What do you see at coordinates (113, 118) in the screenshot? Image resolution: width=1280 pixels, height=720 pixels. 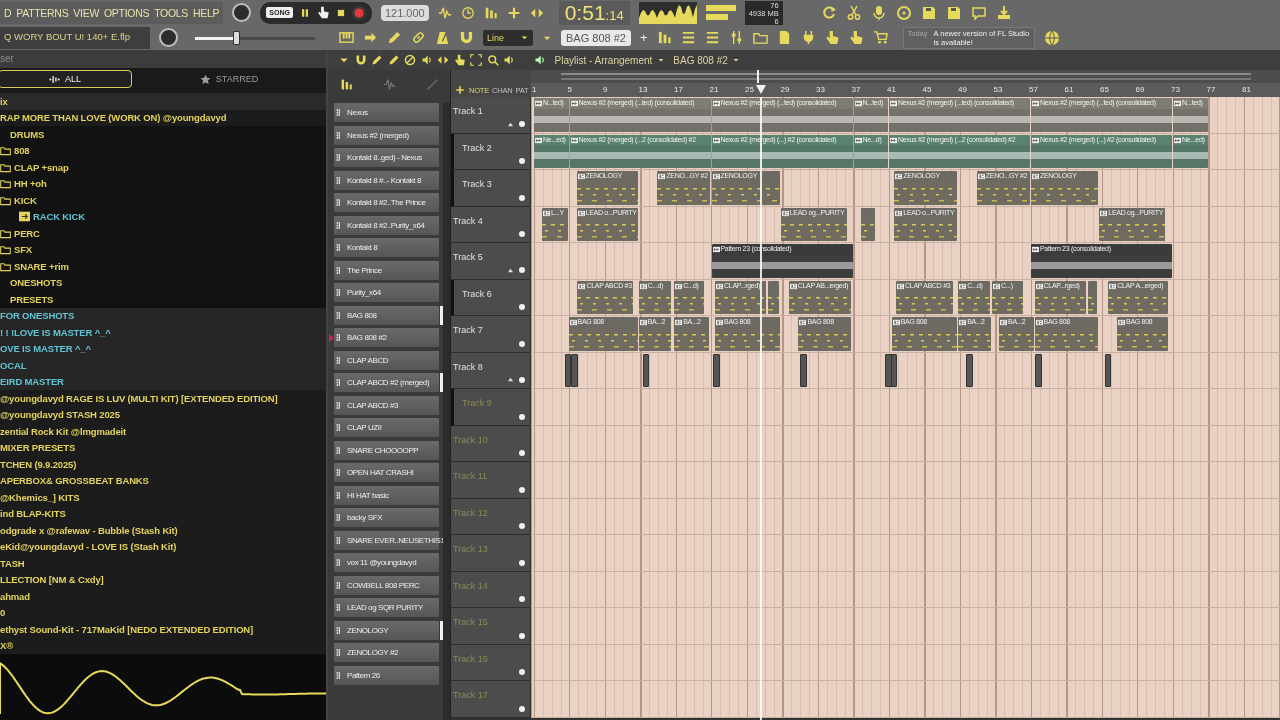 I see `browser-item: RAP MORE THAN LOVE (WORK ON) @youngdavyd` at bounding box center [113, 118].